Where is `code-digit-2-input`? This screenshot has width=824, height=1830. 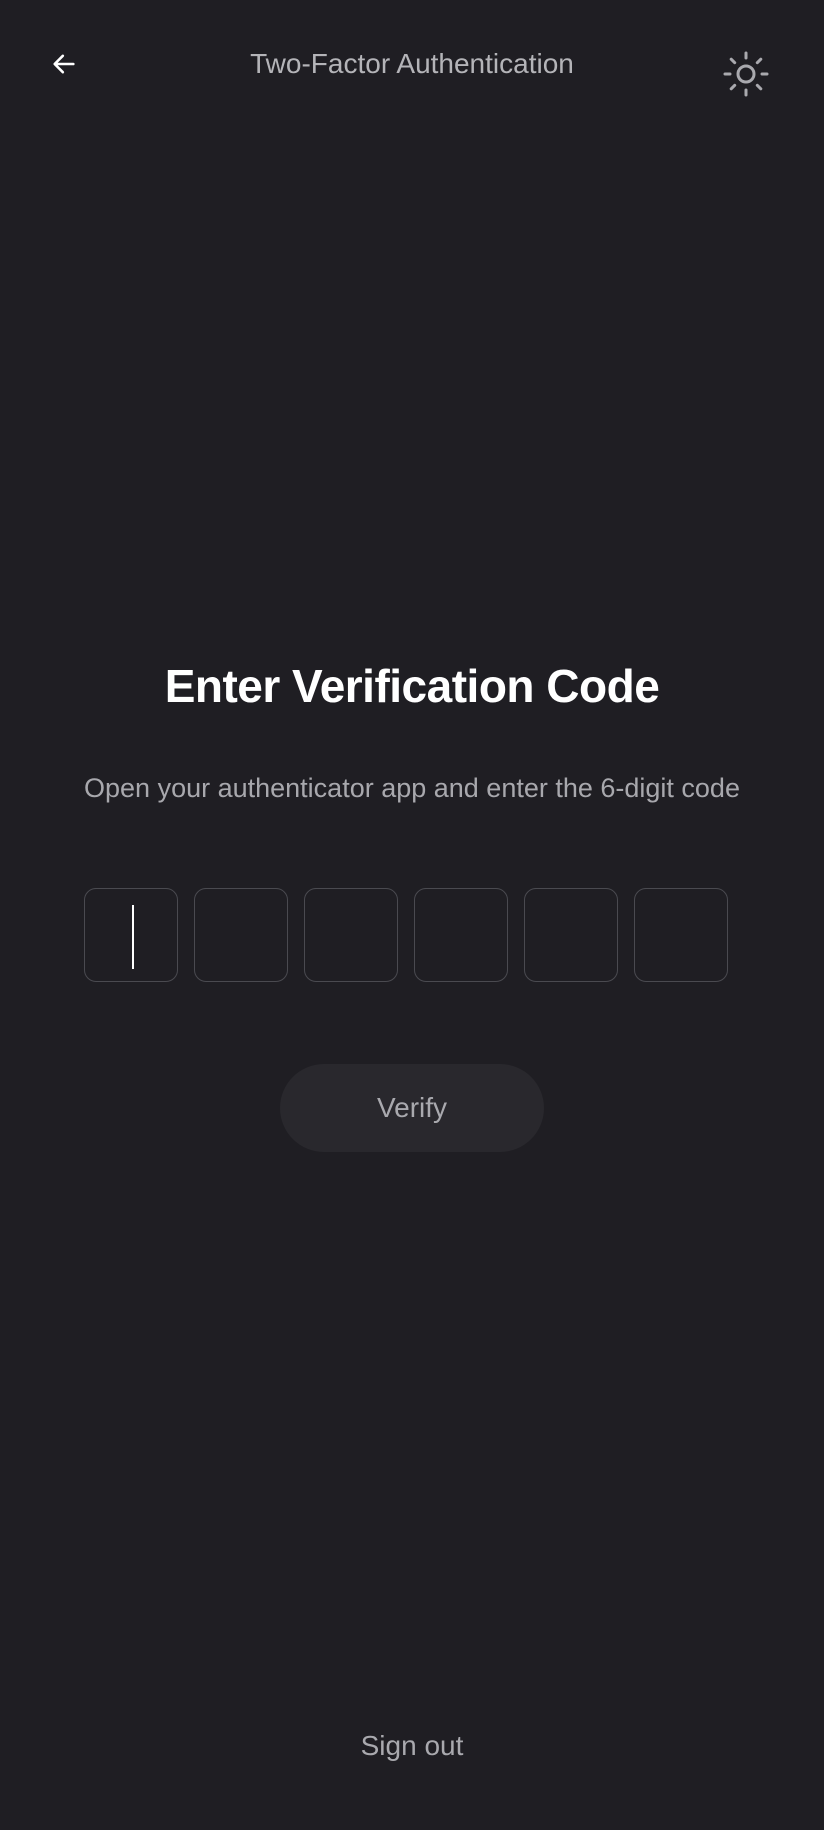 code-digit-2-input is located at coordinates (241, 935).